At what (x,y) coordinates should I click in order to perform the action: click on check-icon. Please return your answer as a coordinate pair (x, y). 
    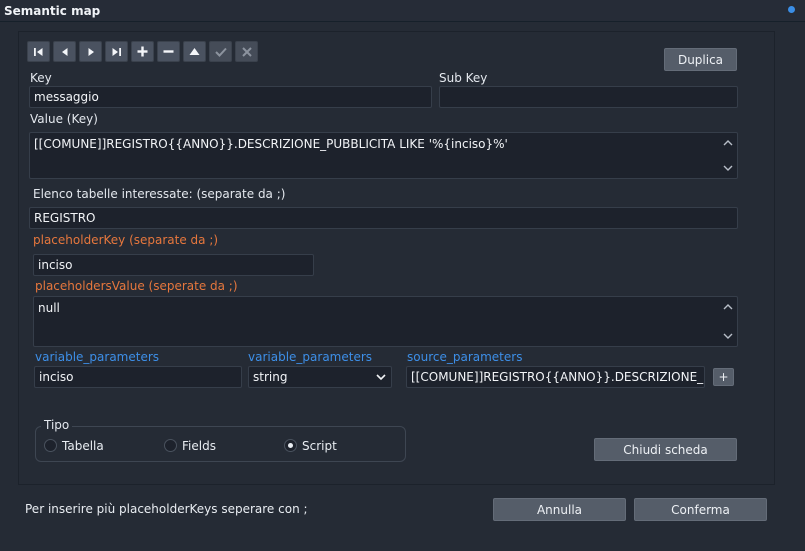
    Looking at the image, I should click on (220, 52).